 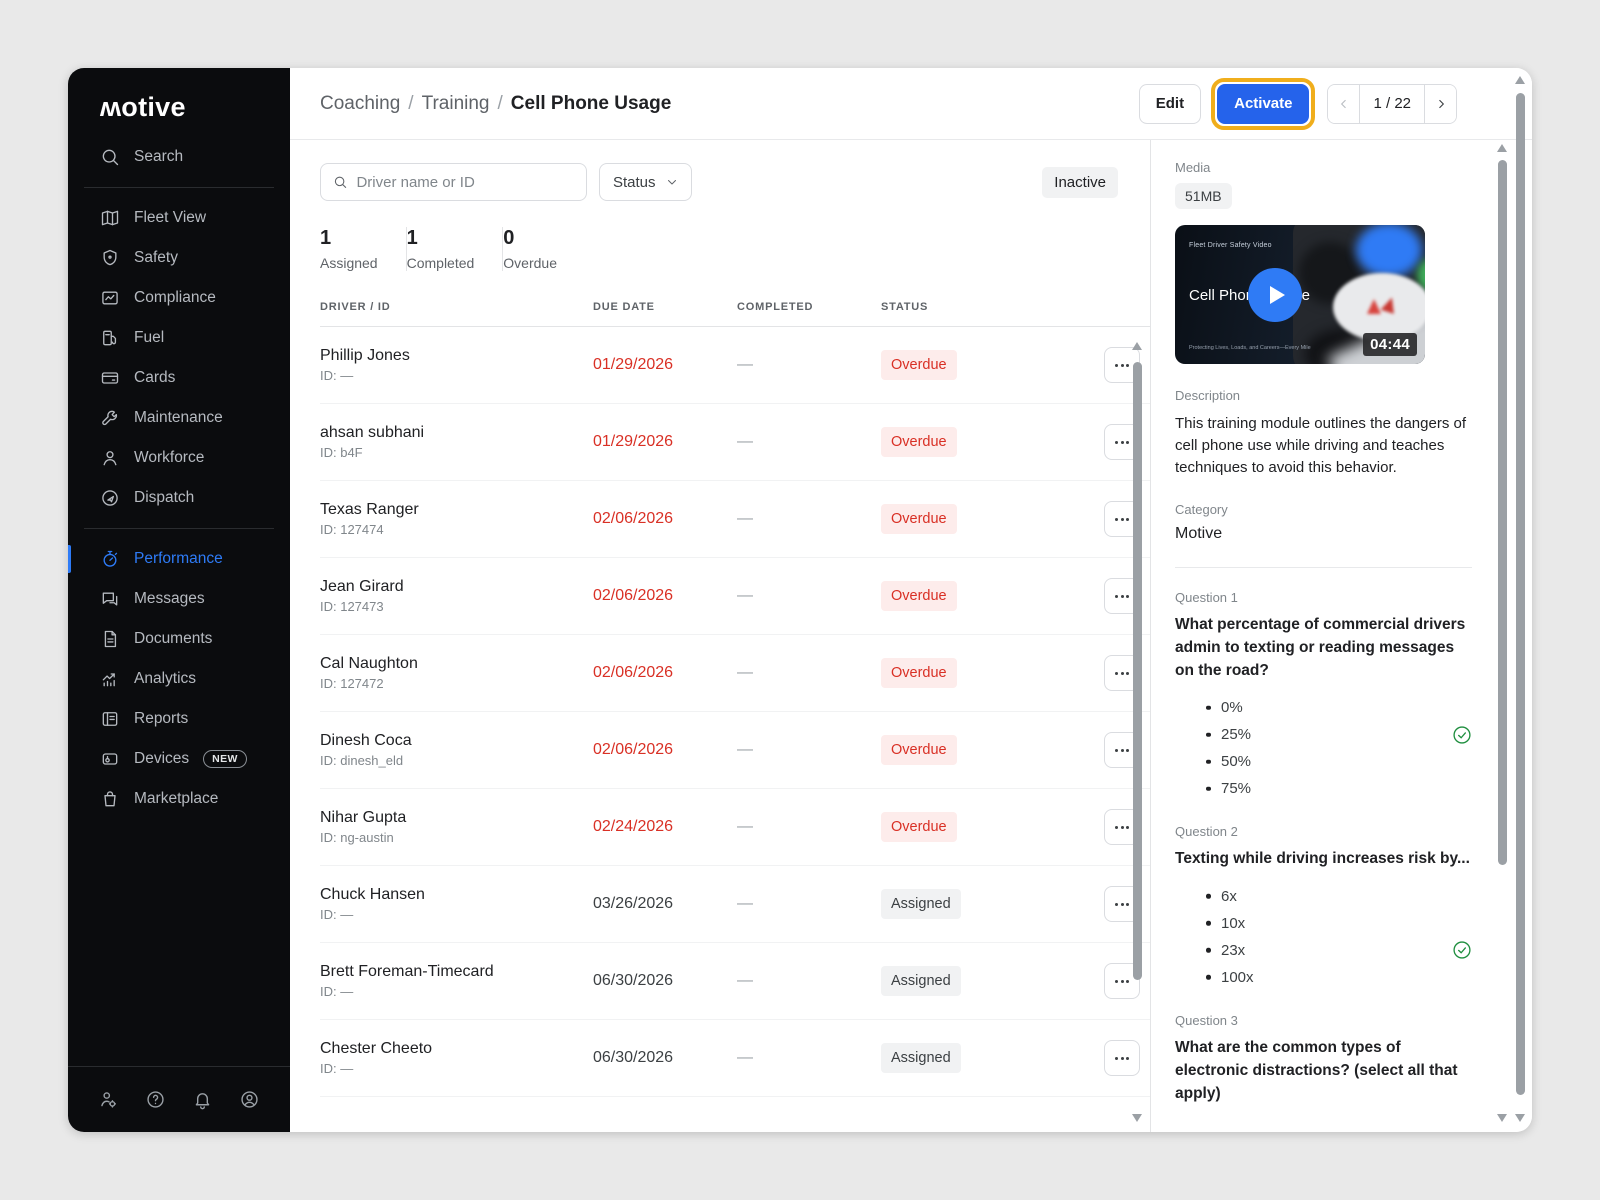 I want to click on panel-scroll-up-arrow, so click(x=1502, y=148).